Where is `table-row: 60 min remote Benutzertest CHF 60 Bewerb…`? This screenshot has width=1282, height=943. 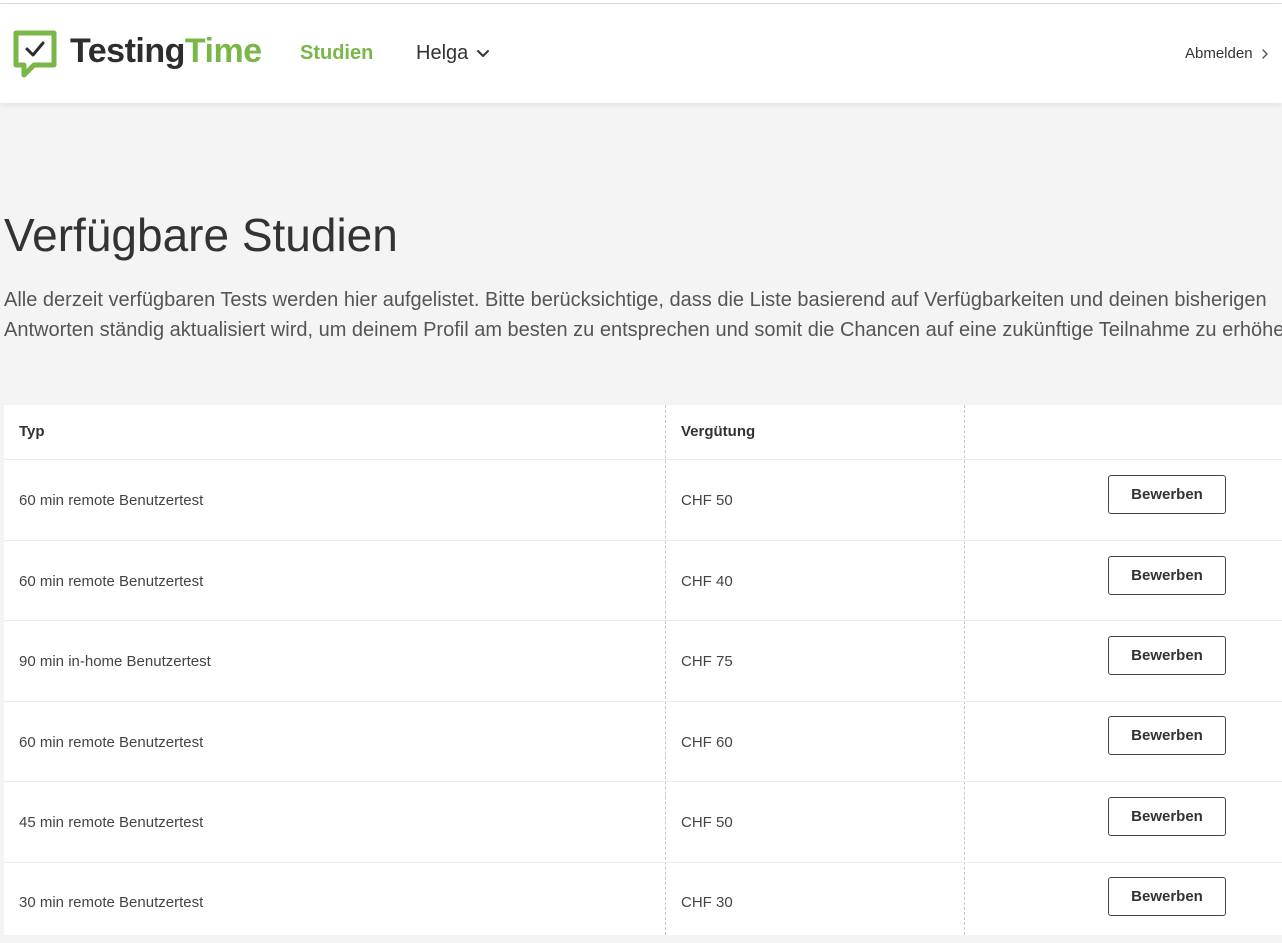 table-row: 60 min remote Benutzertest CHF 60 Bewerb… is located at coordinates (643, 742).